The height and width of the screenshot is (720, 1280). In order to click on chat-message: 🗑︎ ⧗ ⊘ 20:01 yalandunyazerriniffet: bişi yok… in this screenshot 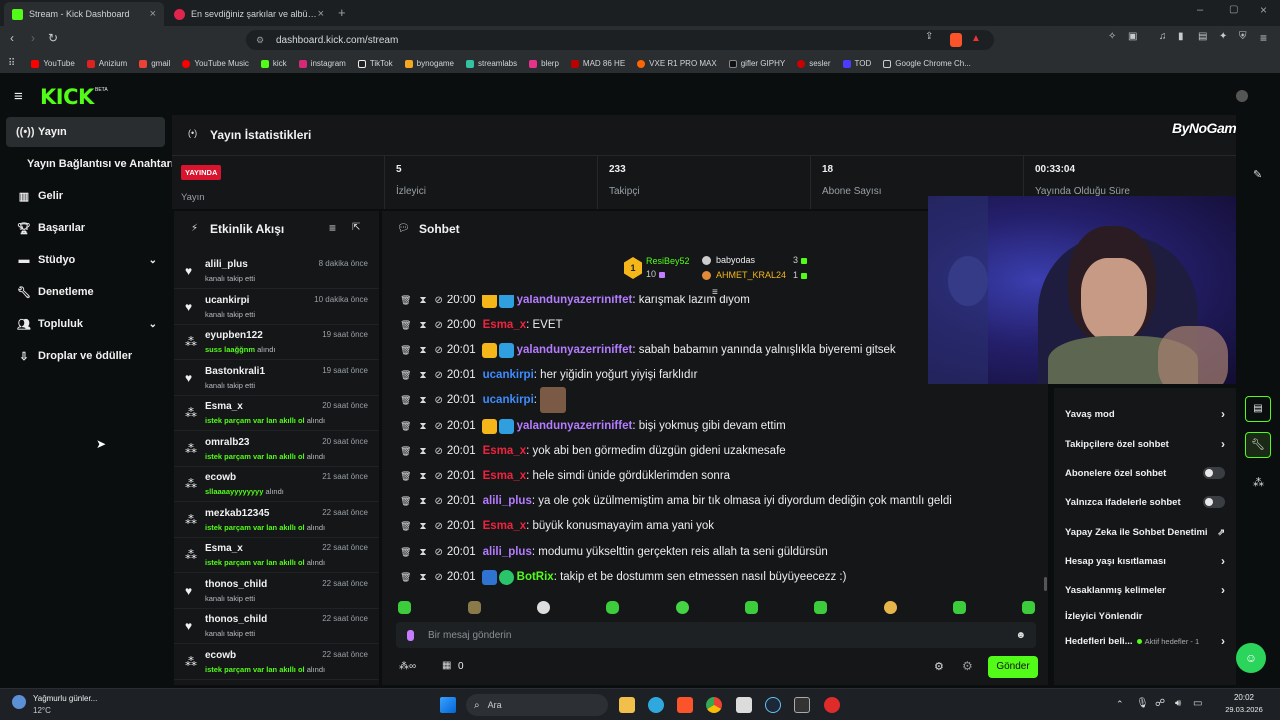, I will do `click(593, 426)`.